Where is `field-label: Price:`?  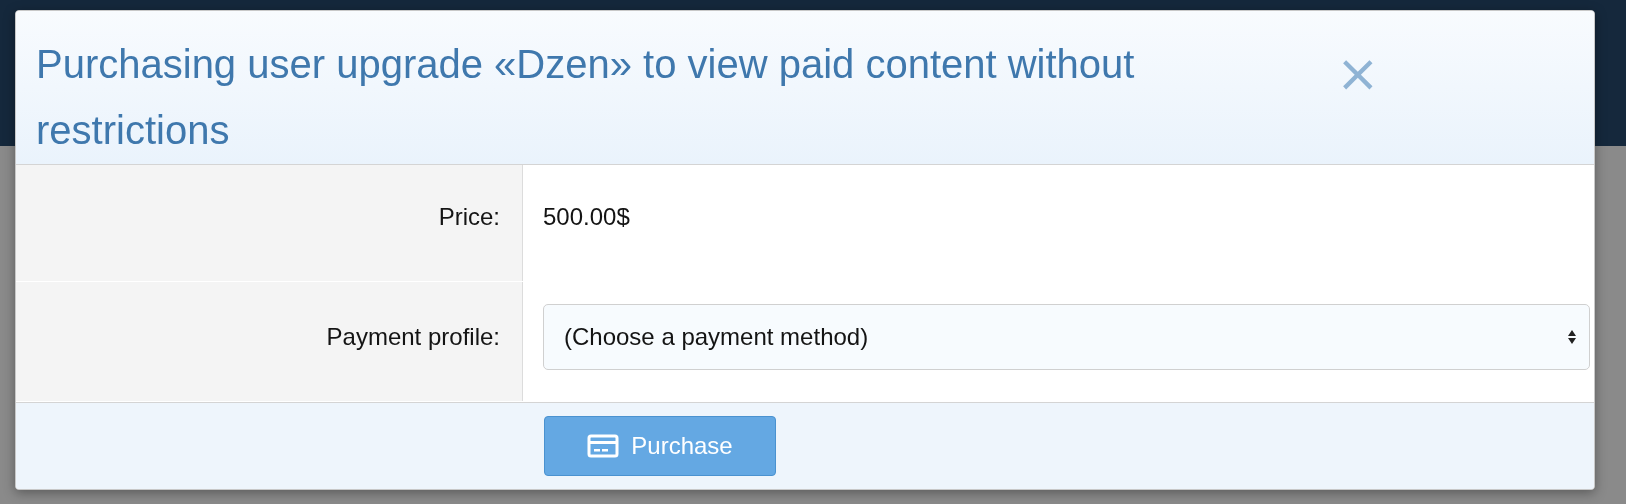
field-label: Price: is located at coordinates (469, 217).